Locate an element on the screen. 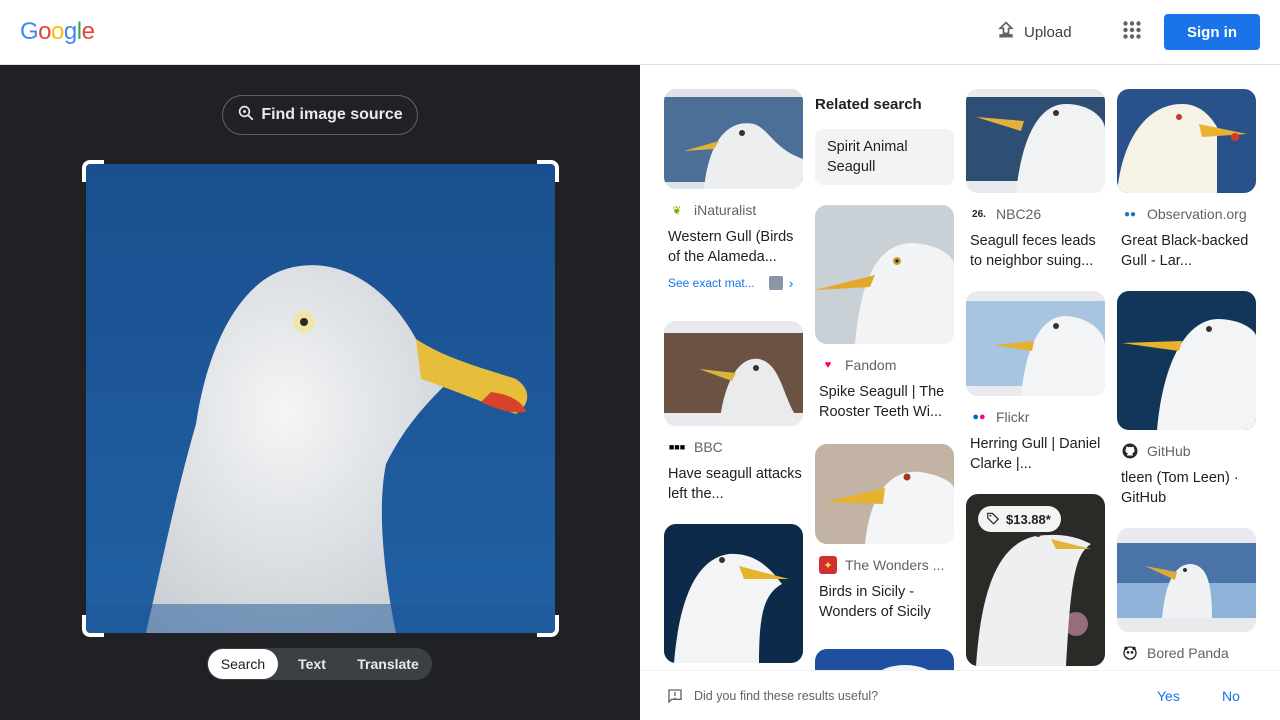  result-thumbnail: $13.88* is located at coordinates (1035, 580).